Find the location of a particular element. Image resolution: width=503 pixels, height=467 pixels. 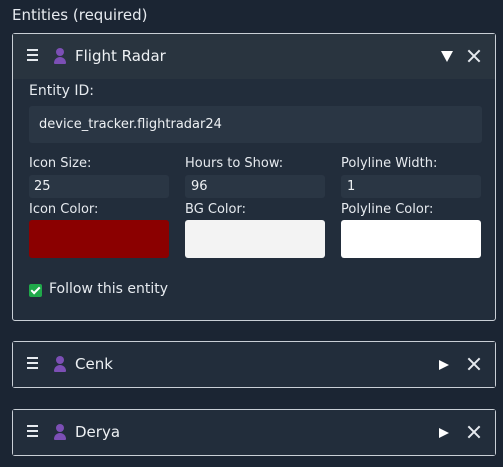

entity-card-header: Flight Radar is located at coordinates (254, 56).